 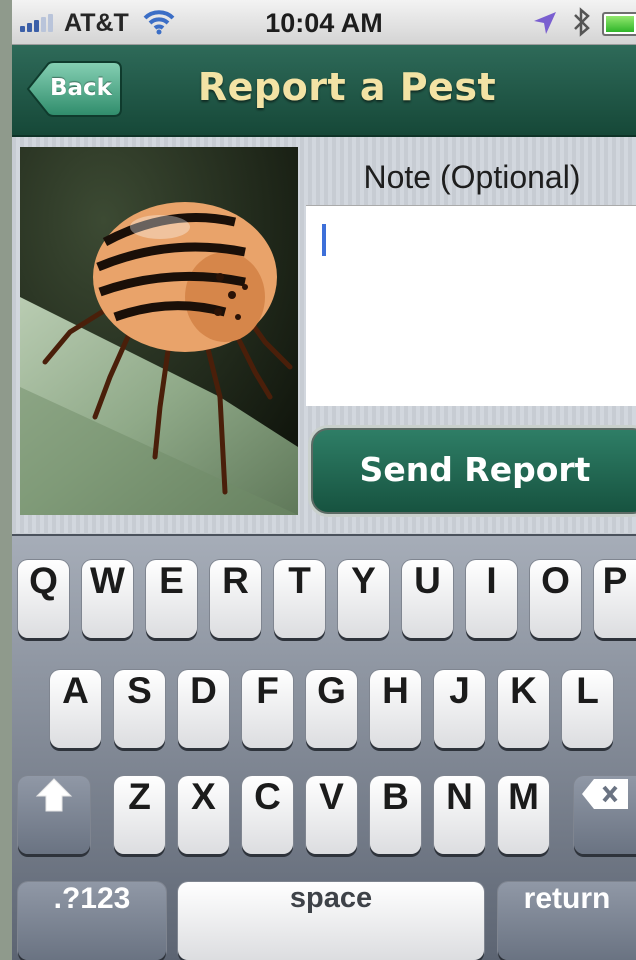 What do you see at coordinates (491, 599) in the screenshot?
I see `key-i: I` at bounding box center [491, 599].